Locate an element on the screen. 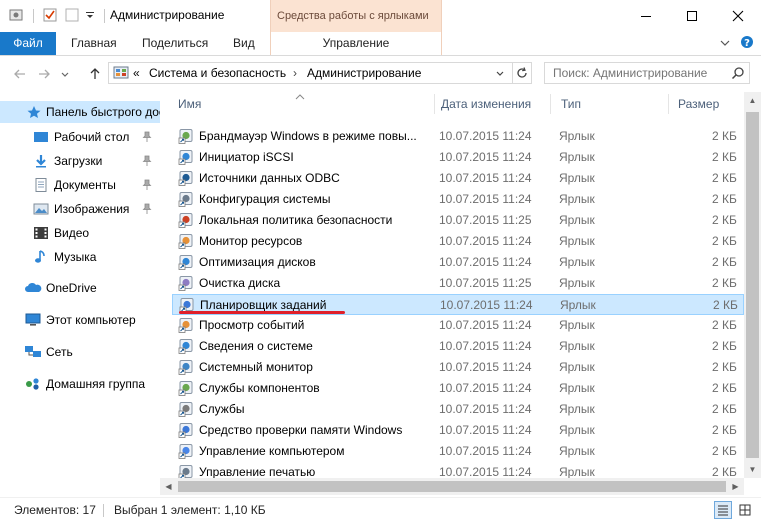 The image size is (761, 522). column-header-label: Имя is located at coordinates (190, 104).